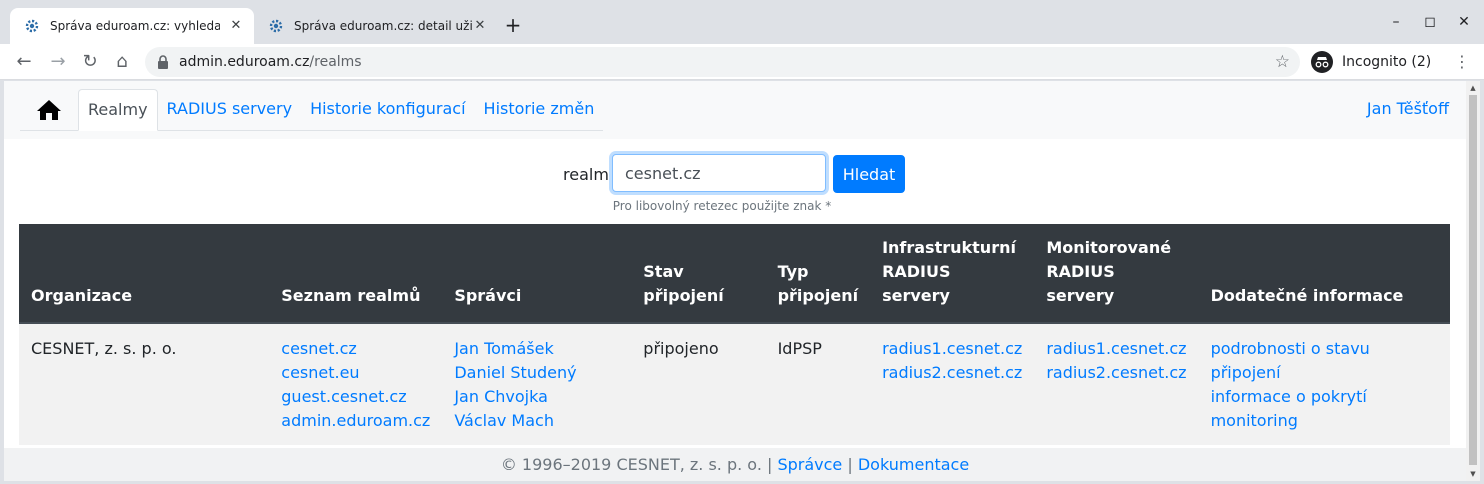 This screenshot has height=484, width=1484. I want to click on browser-tab-title: Správa eduroam.cz: vyhledat, so click(135, 26).